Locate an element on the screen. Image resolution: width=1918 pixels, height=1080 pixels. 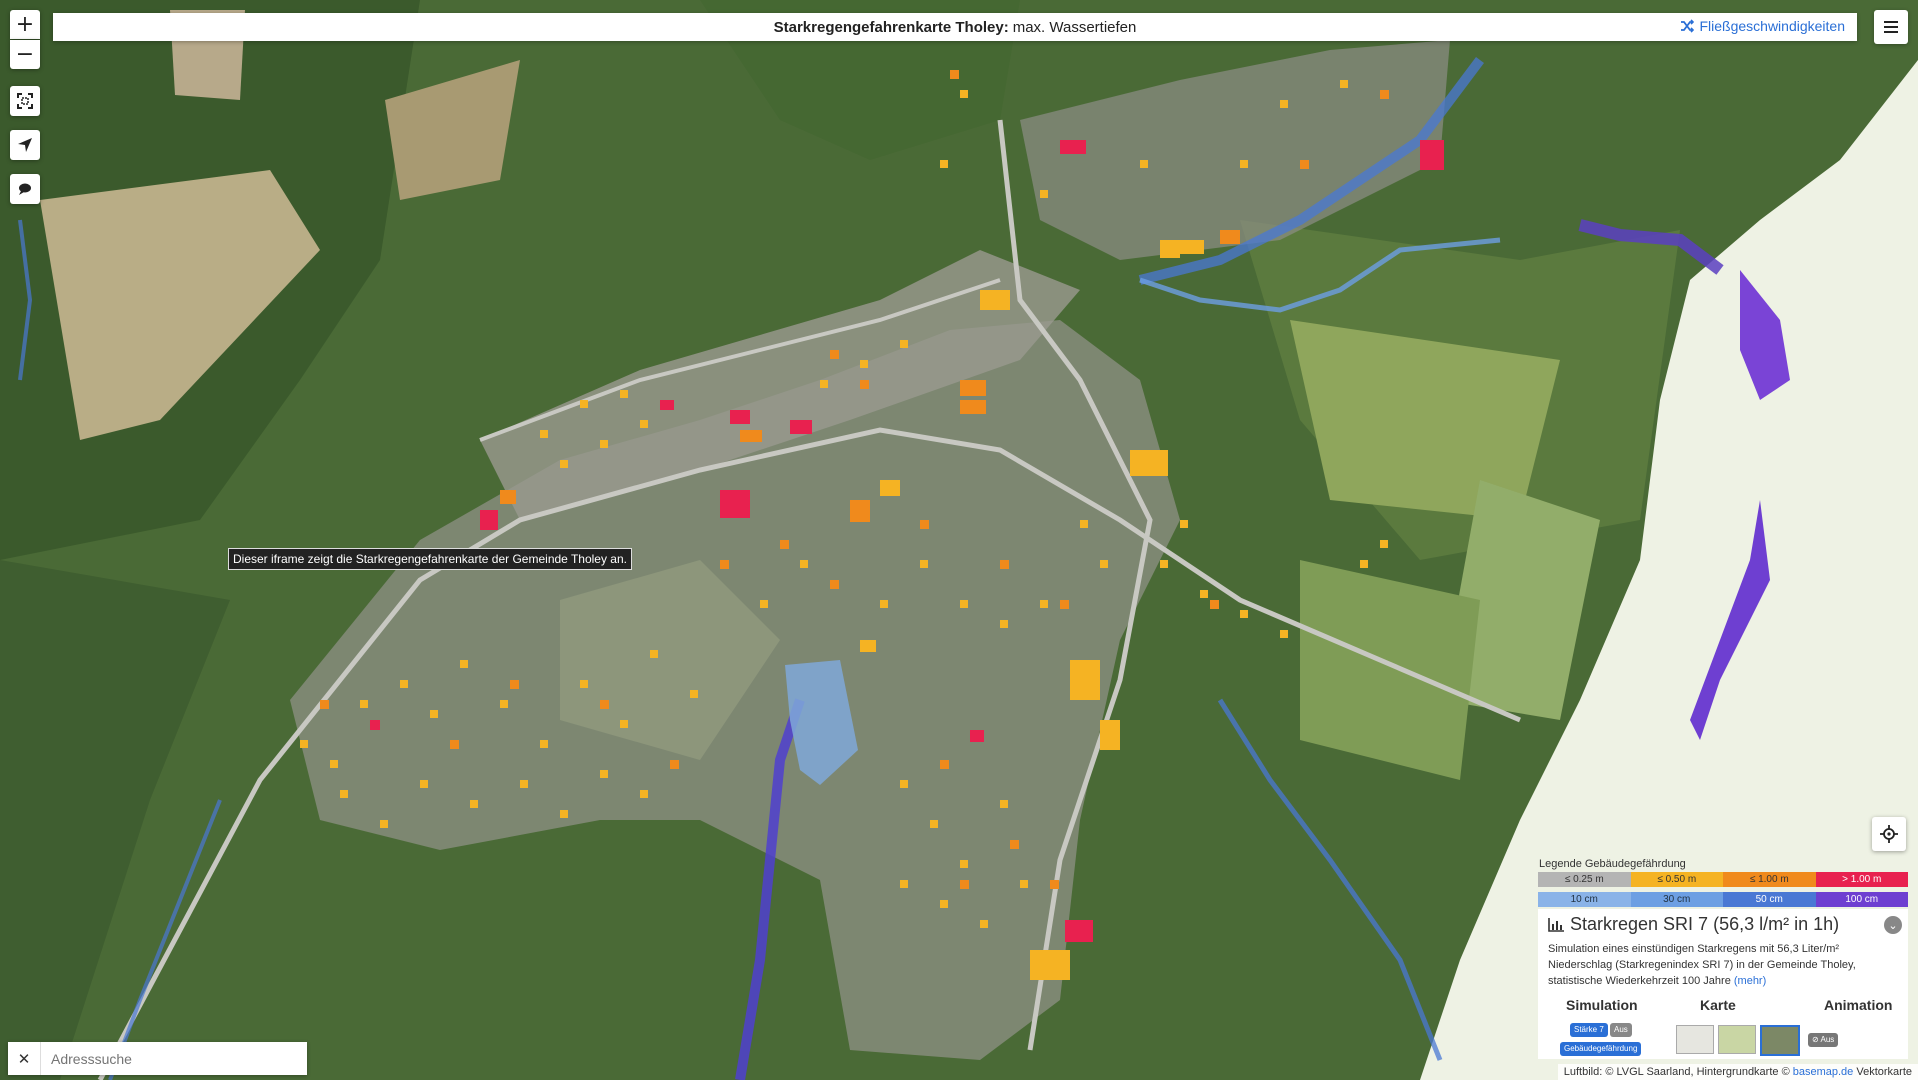
basemap-gray-thumbnail is located at coordinates (1695, 1039).